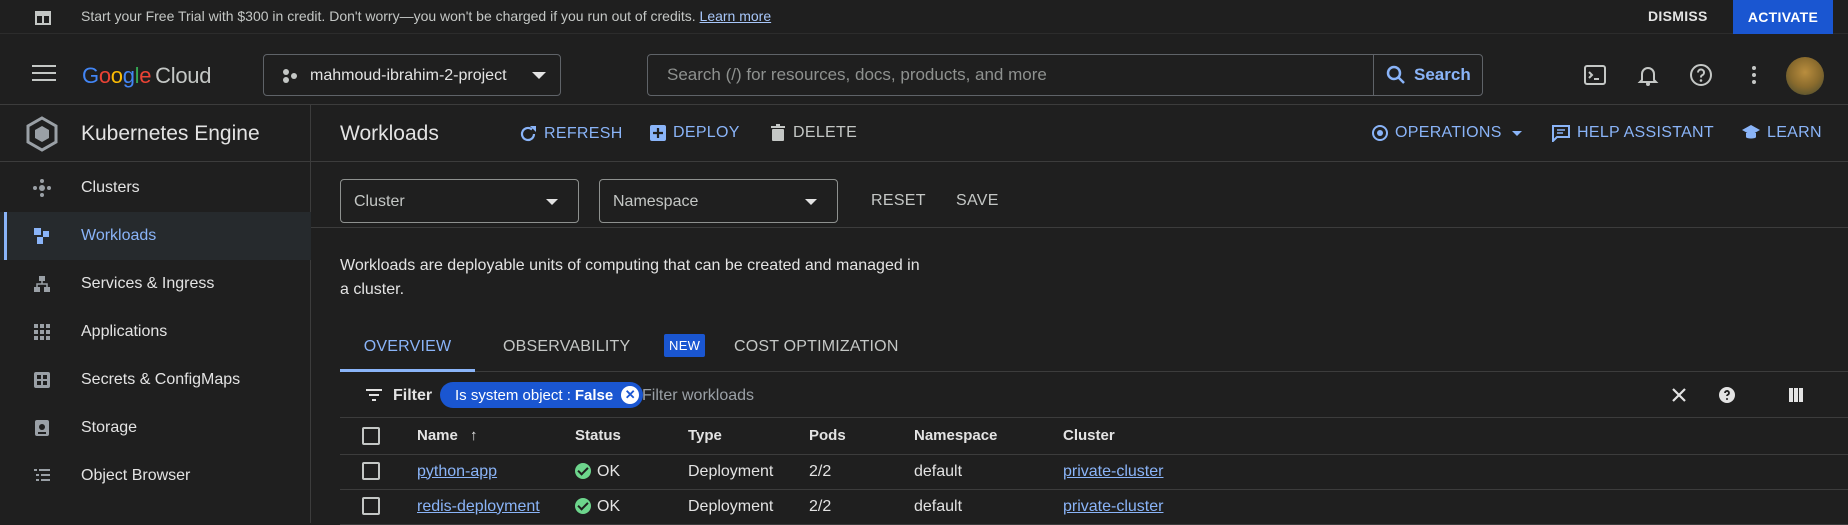 Image resolution: width=1848 pixels, height=525 pixels. Describe the element at coordinates (1380, 133) in the screenshot. I see `operations-icon` at that location.